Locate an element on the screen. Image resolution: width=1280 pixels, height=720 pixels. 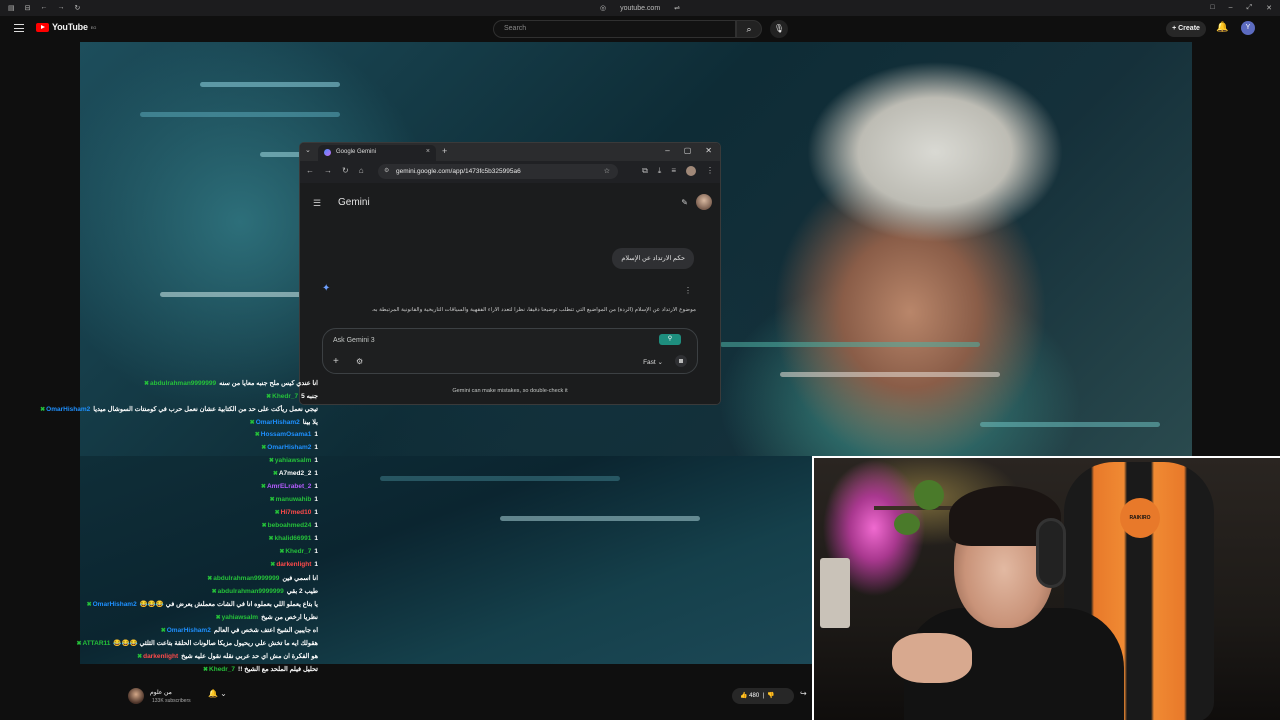
response-options-icon: ⋮ is located at coordinates (688, 290).